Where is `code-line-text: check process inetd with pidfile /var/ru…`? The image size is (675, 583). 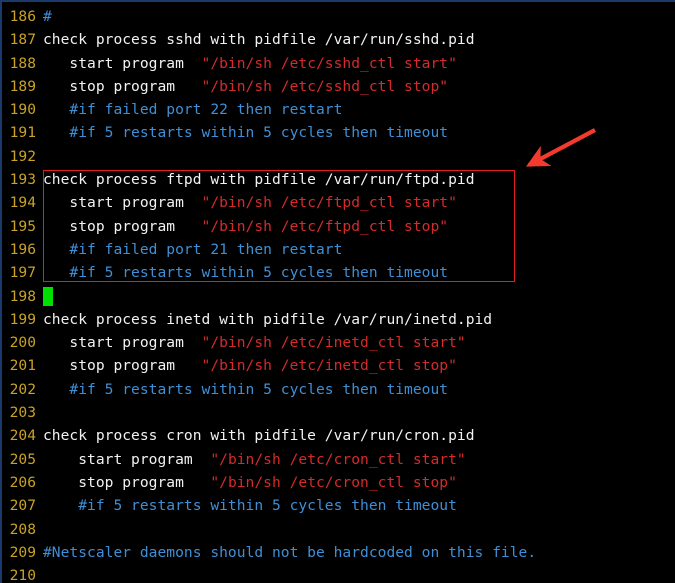 code-line-text: check process inetd with pidfile /var/ru… is located at coordinates (267, 319).